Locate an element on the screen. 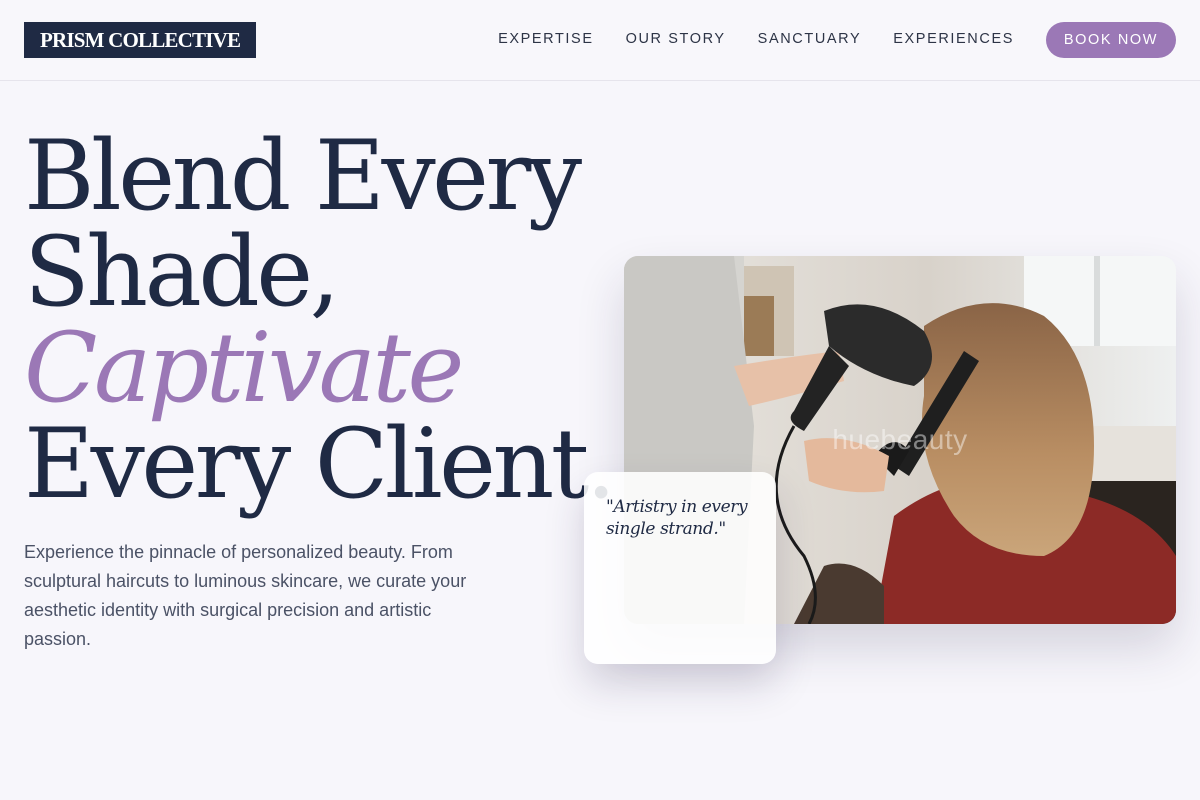 The height and width of the screenshot is (800, 1200). nav-link-expertise: EXPERTISE is located at coordinates (546, 39).